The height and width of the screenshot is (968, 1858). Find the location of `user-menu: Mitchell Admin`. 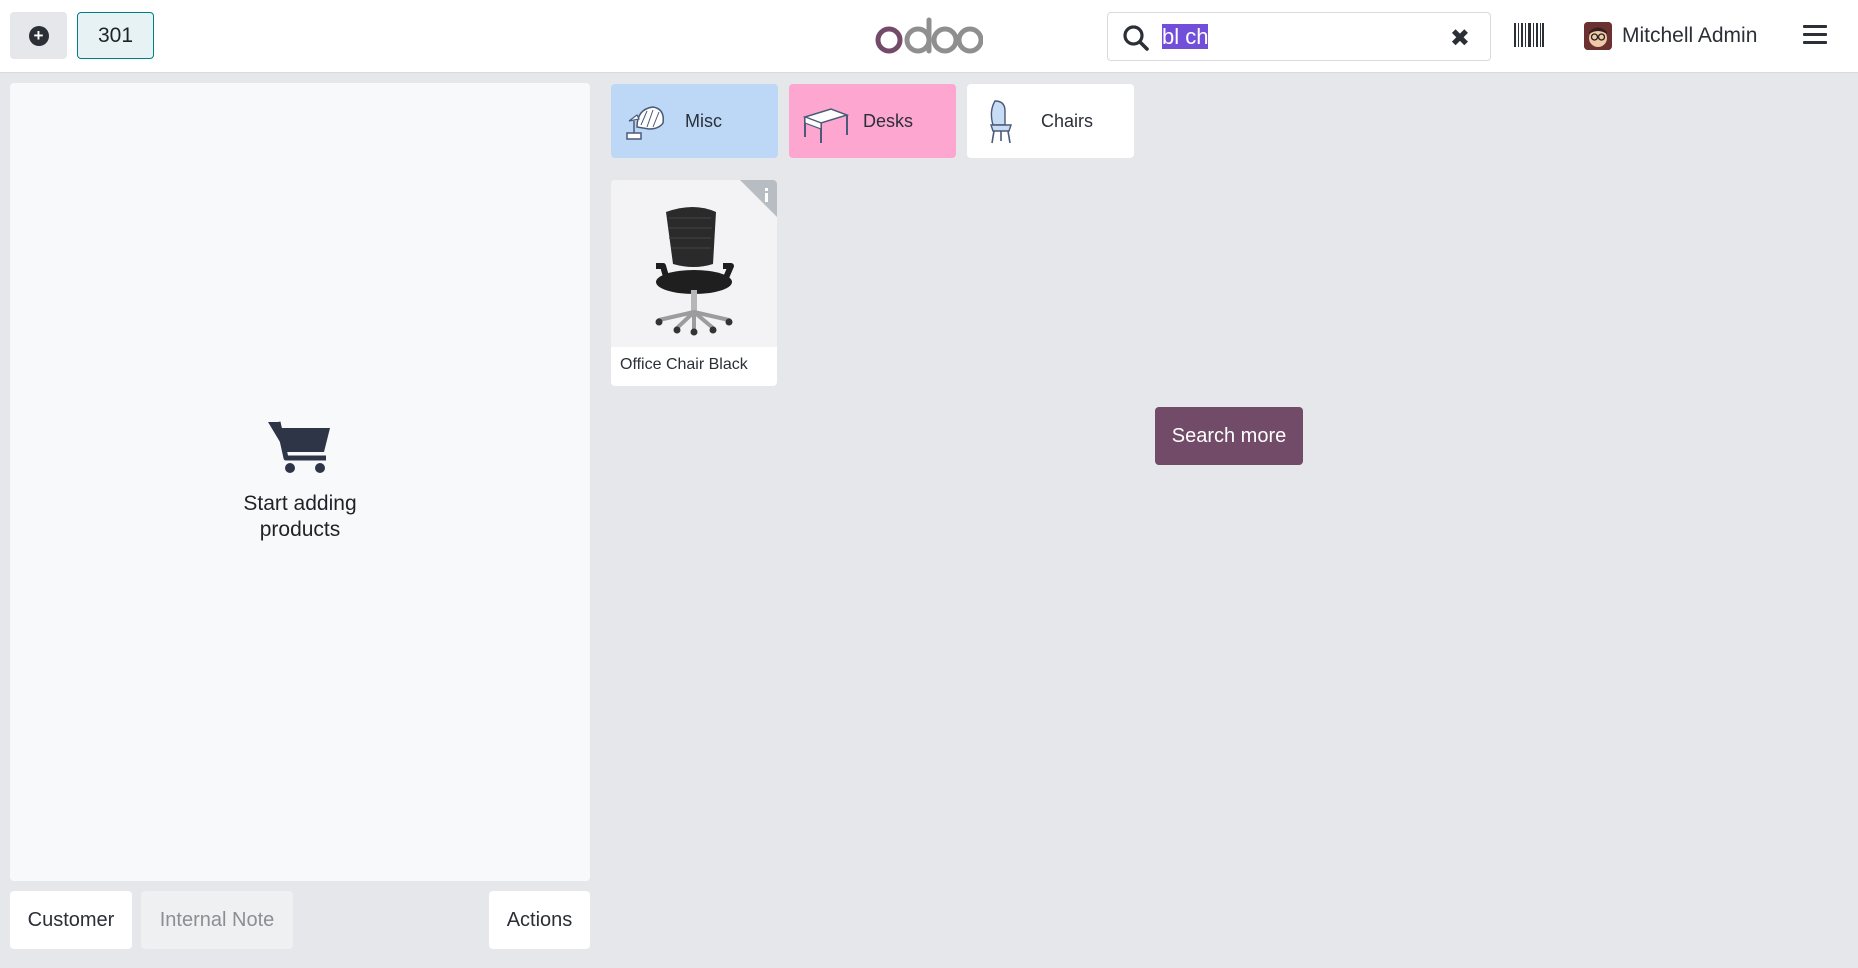

user-menu: Mitchell Admin is located at coordinates (1670, 36).